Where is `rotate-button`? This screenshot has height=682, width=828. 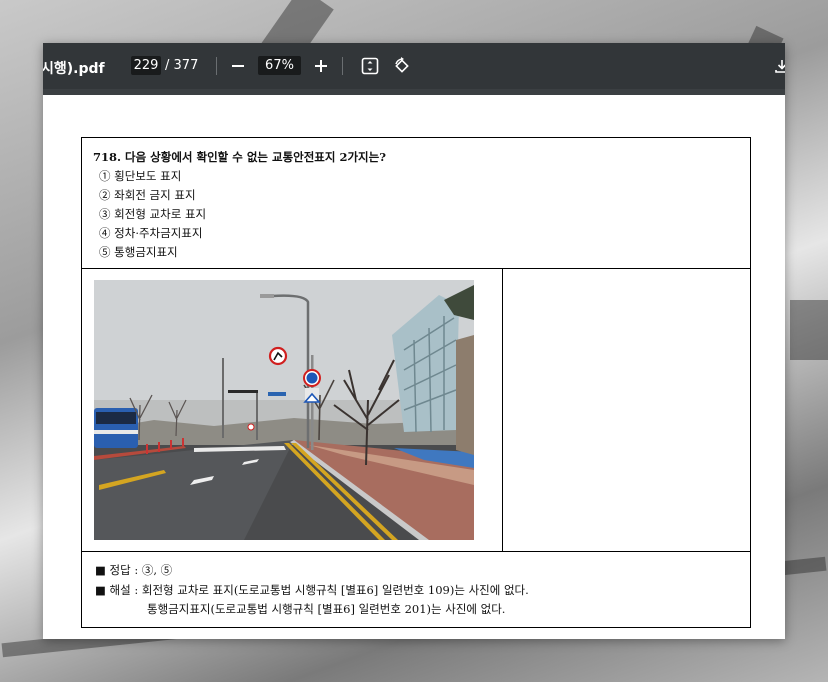 rotate-button is located at coordinates (402, 66).